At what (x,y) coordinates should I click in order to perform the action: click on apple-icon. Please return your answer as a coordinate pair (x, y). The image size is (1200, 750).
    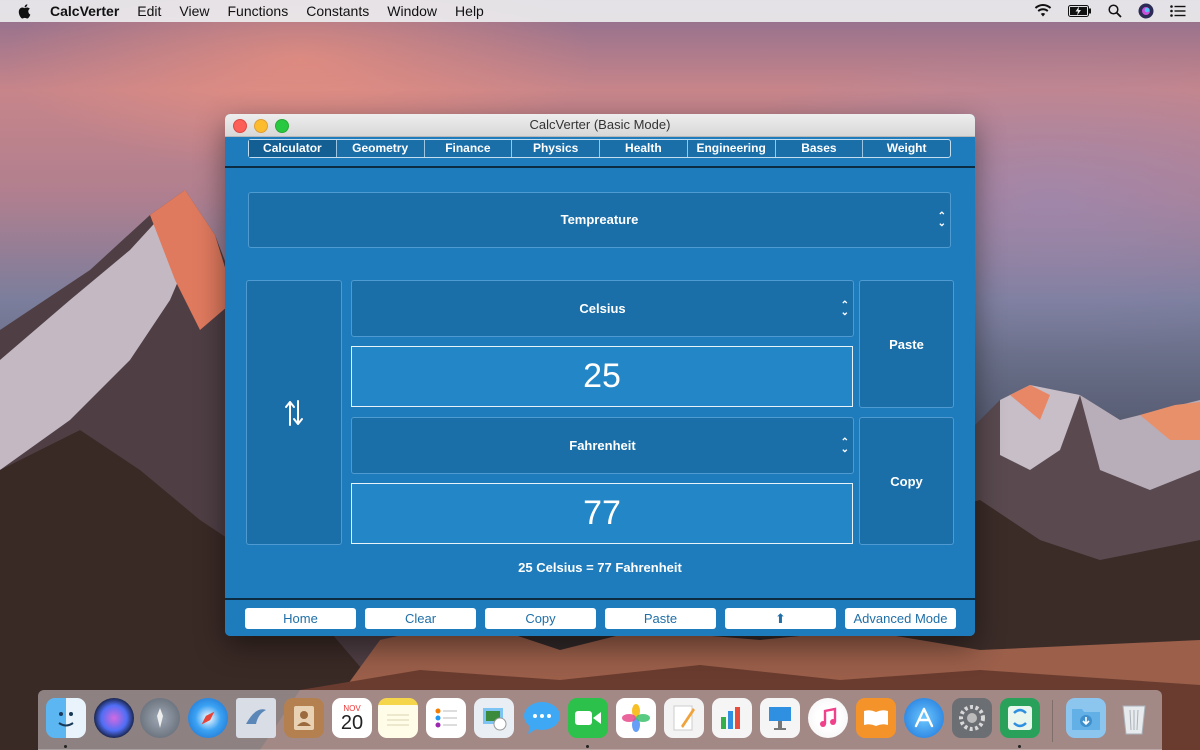
    Looking at the image, I should click on (26, 11).